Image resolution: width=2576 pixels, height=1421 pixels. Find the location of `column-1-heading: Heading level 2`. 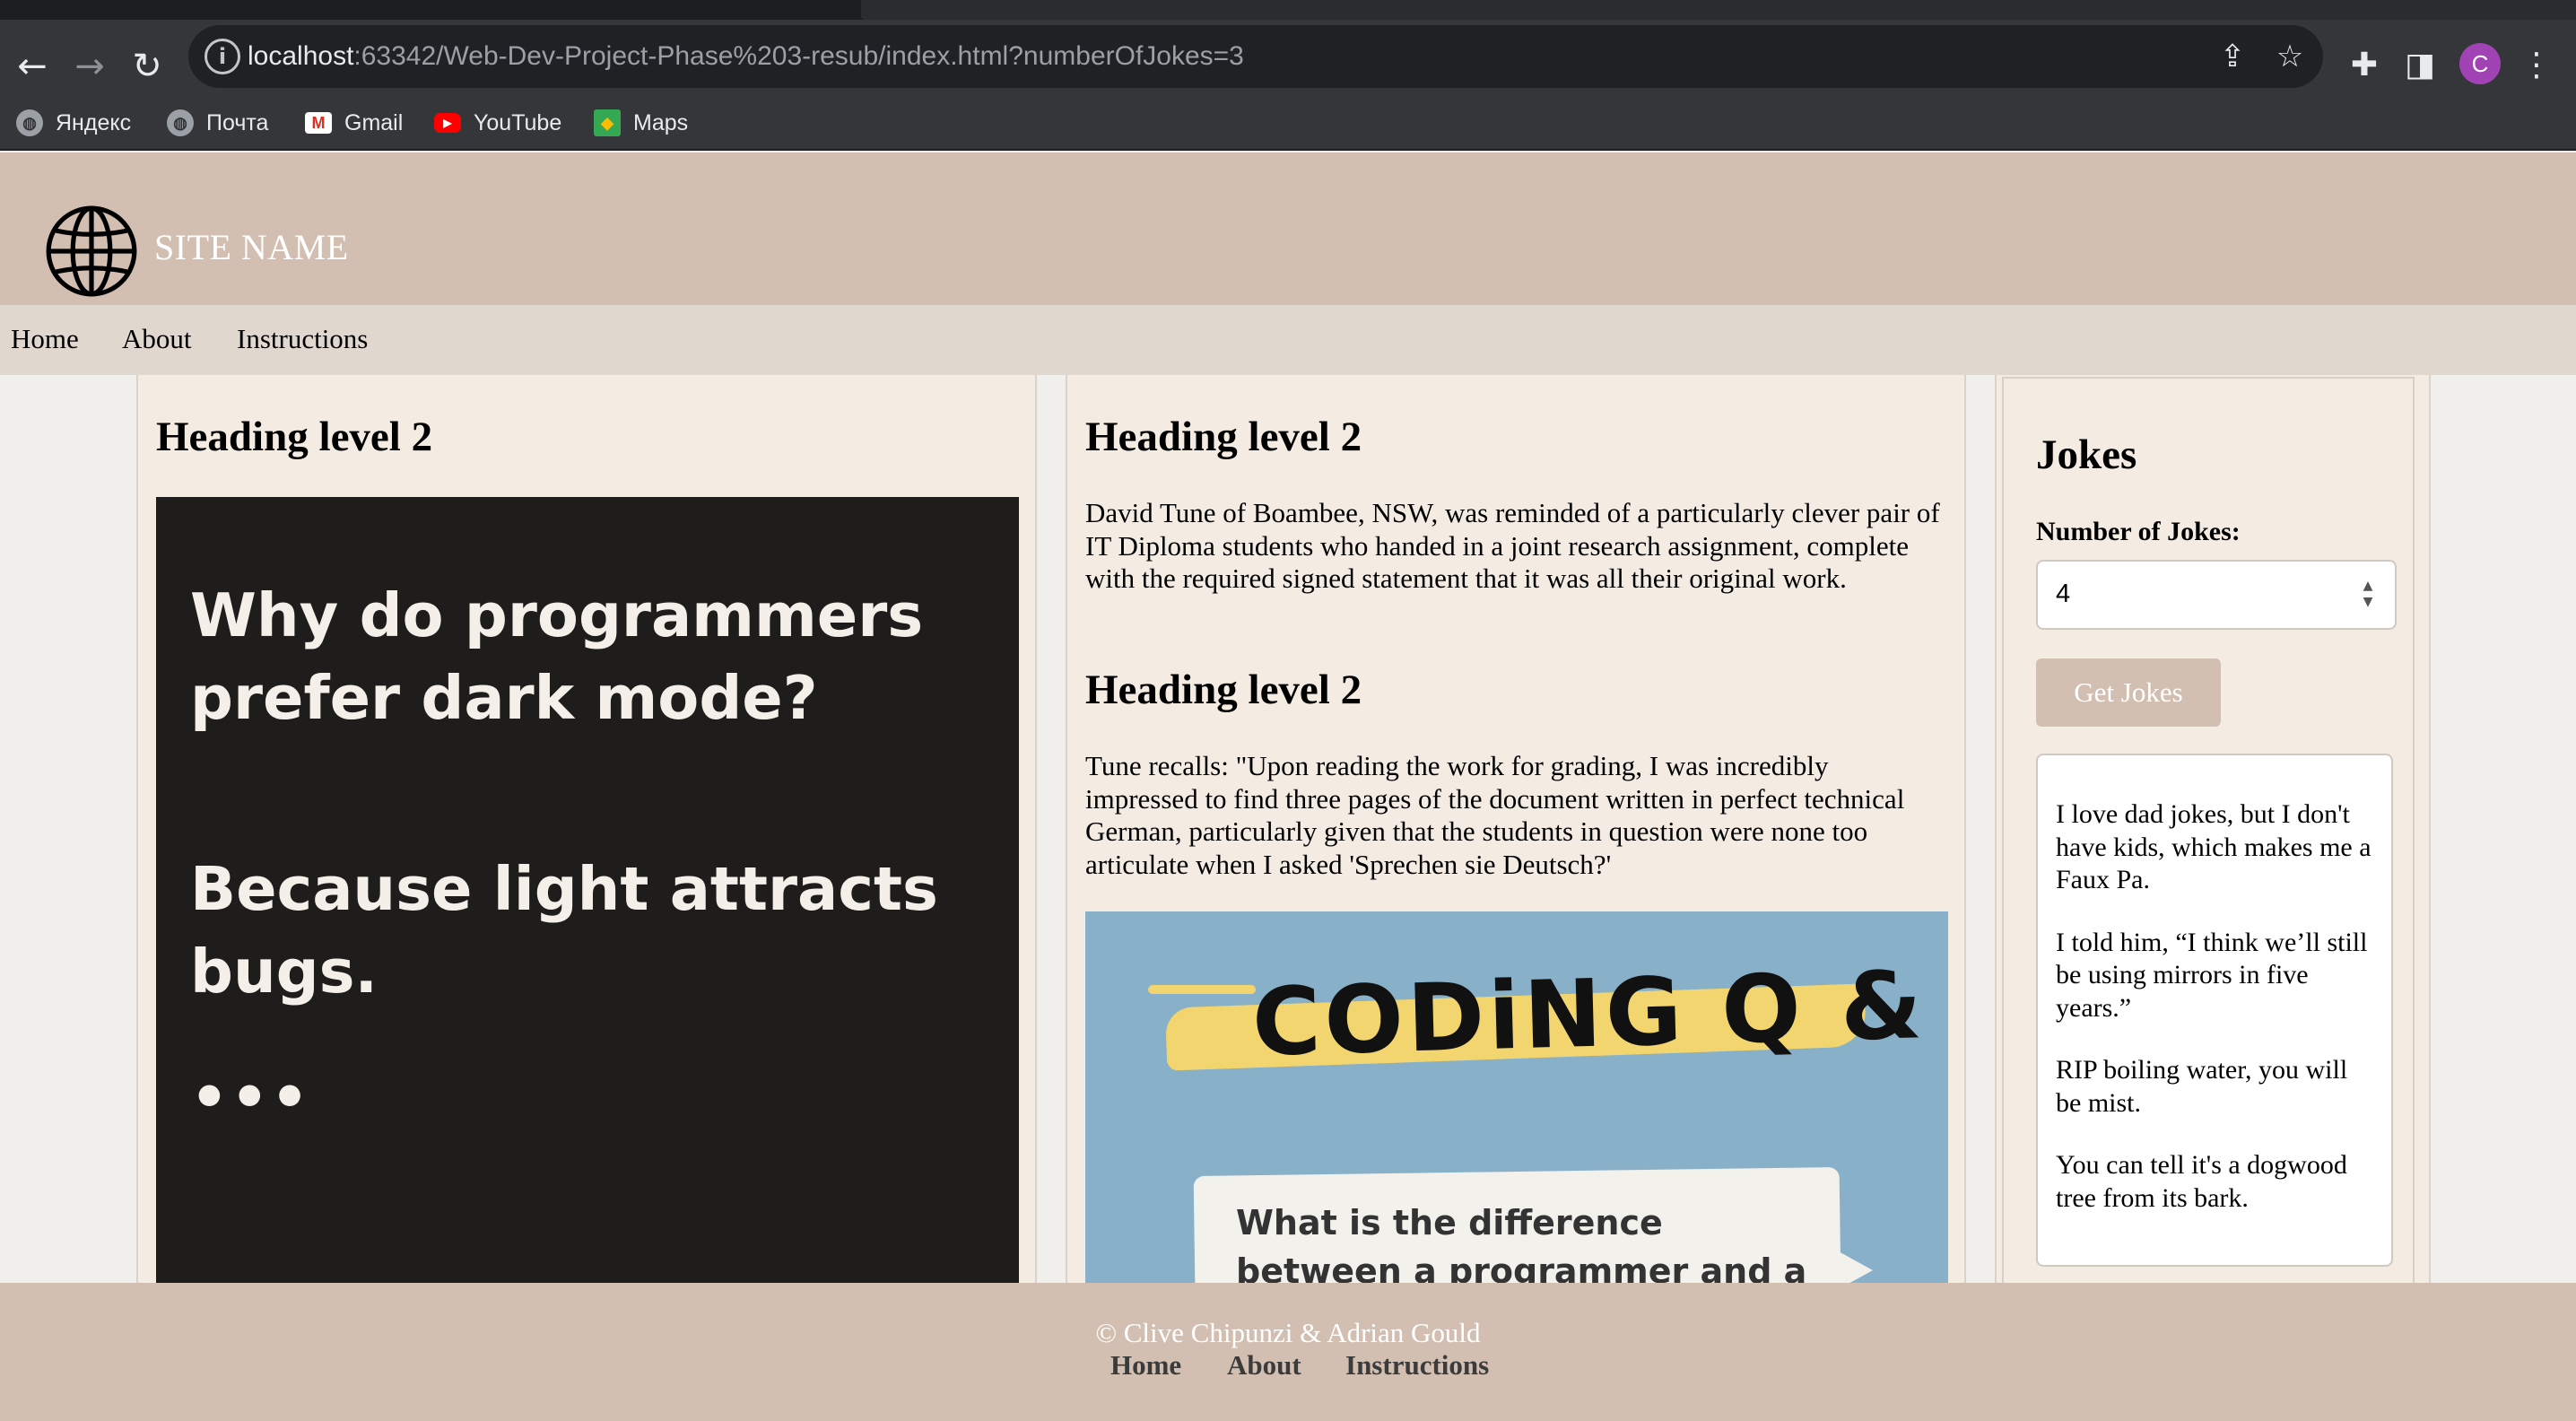

column-1-heading: Heading level 2 is located at coordinates (294, 437).